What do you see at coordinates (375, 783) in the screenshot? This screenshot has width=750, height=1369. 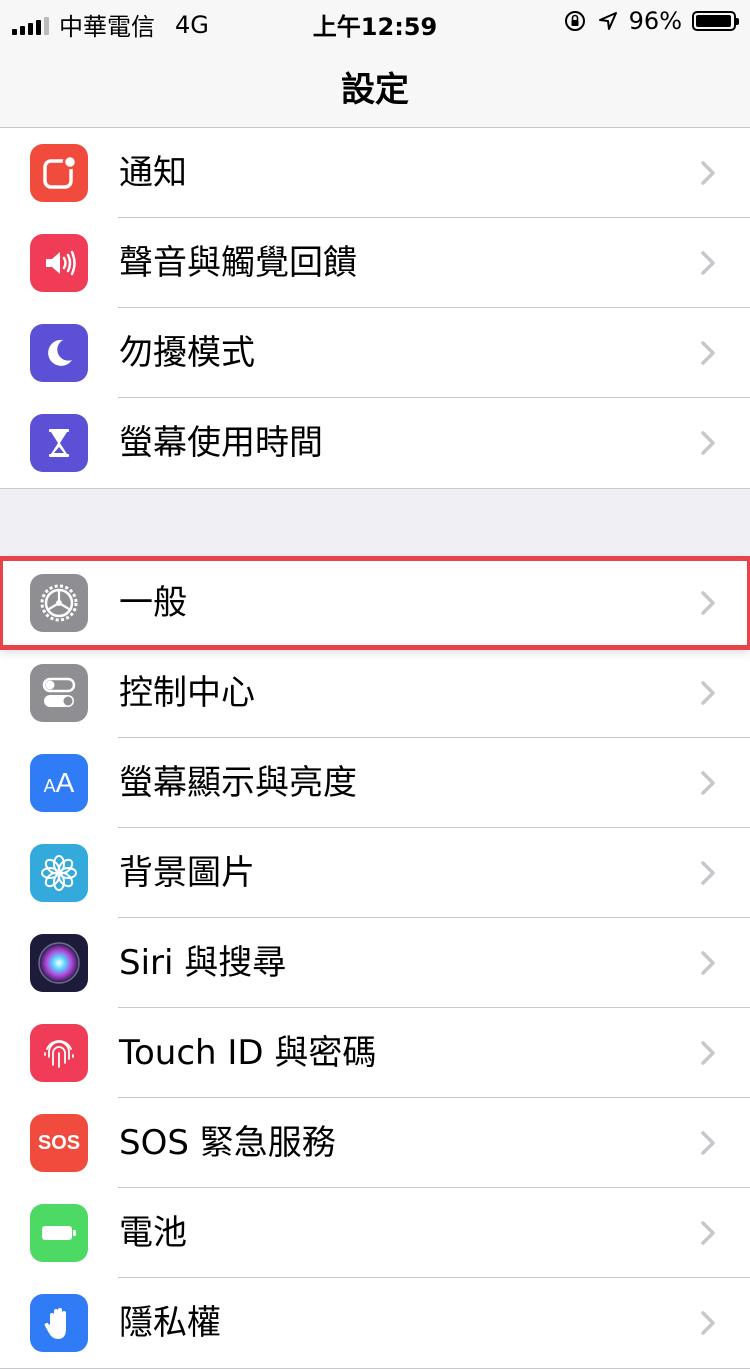 I see `settings-row-display-brightness: AA 螢幕顯示與亮度` at bounding box center [375, 783].